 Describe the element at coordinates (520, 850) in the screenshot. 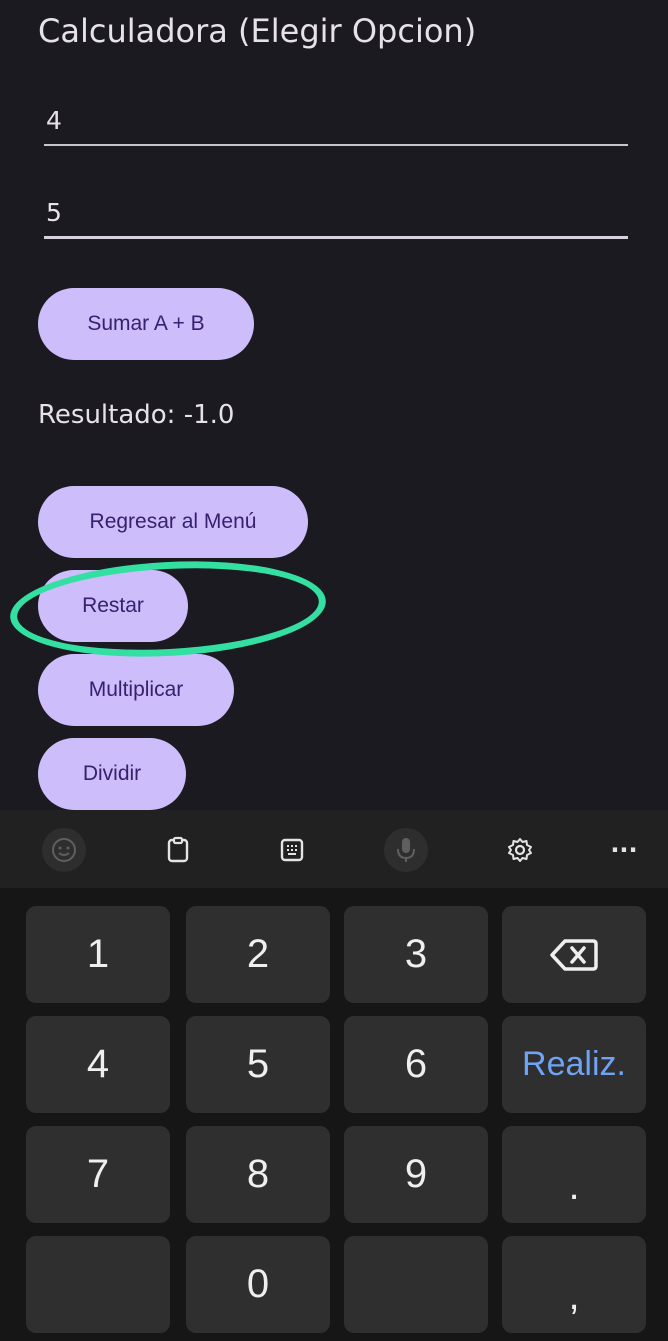

I see `settings-icon` at that location.